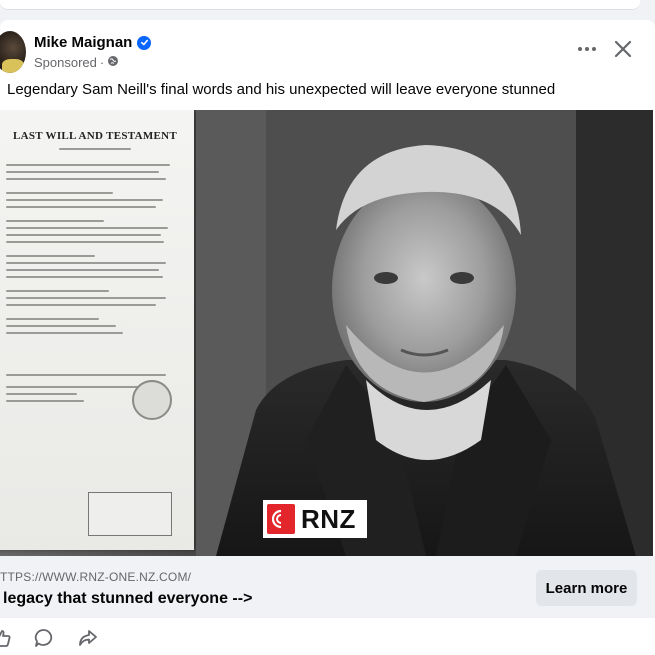 This screenshot has width=655, height=655. What do you see at coordinates (7, 638) in the screenshot?
I see `like-icon` at bounding box center [7, 638].